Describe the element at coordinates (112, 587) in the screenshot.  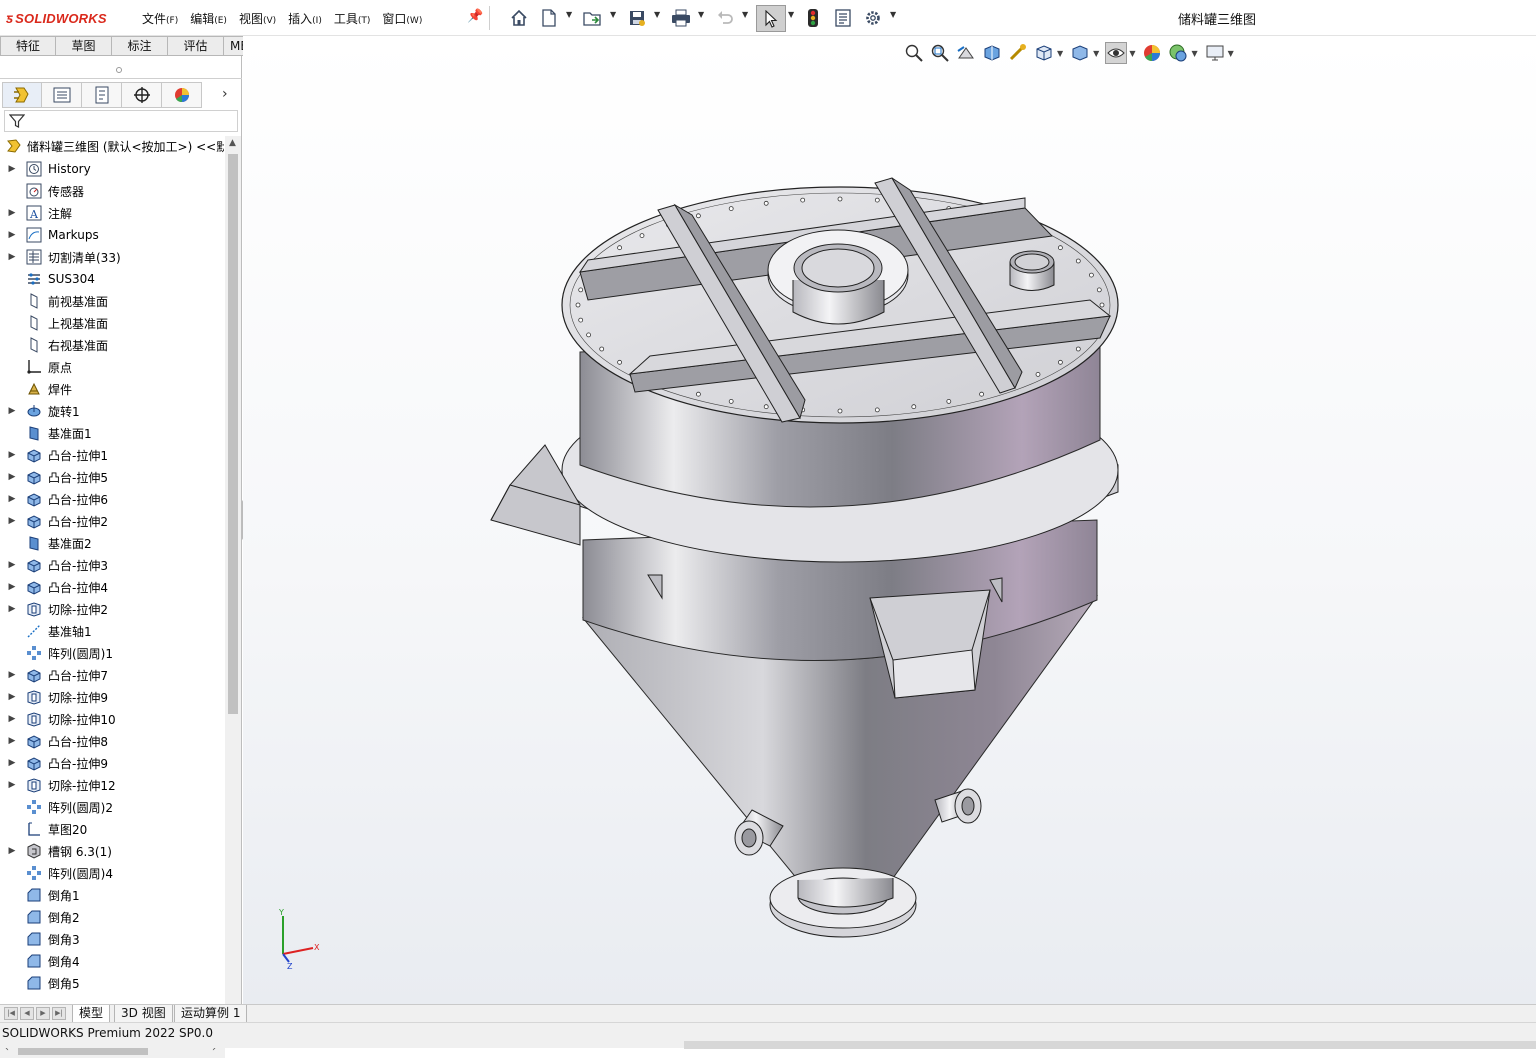
I see `tree-item: ▶ 凸台-拉伸4` at that location.